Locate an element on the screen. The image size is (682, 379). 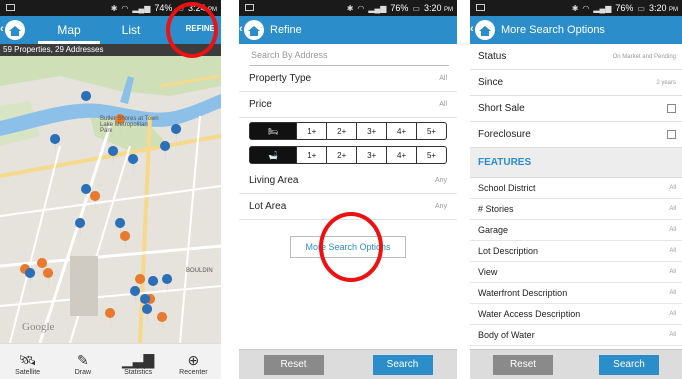
page-title: Refine is located at coordinates (286, 30).